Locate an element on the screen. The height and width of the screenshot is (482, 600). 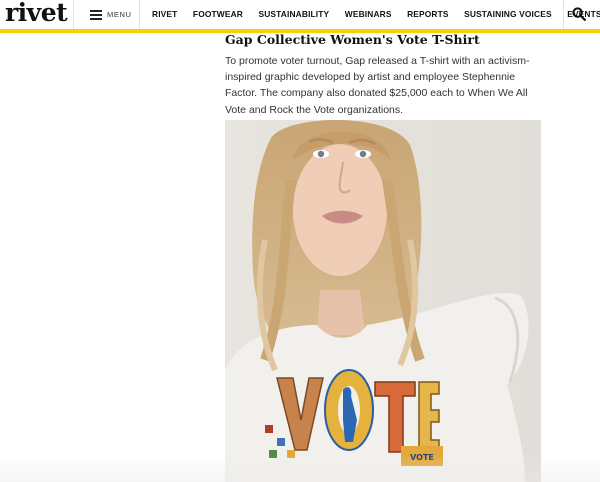
menu-button: MENU is located at coordinates (110, 14).